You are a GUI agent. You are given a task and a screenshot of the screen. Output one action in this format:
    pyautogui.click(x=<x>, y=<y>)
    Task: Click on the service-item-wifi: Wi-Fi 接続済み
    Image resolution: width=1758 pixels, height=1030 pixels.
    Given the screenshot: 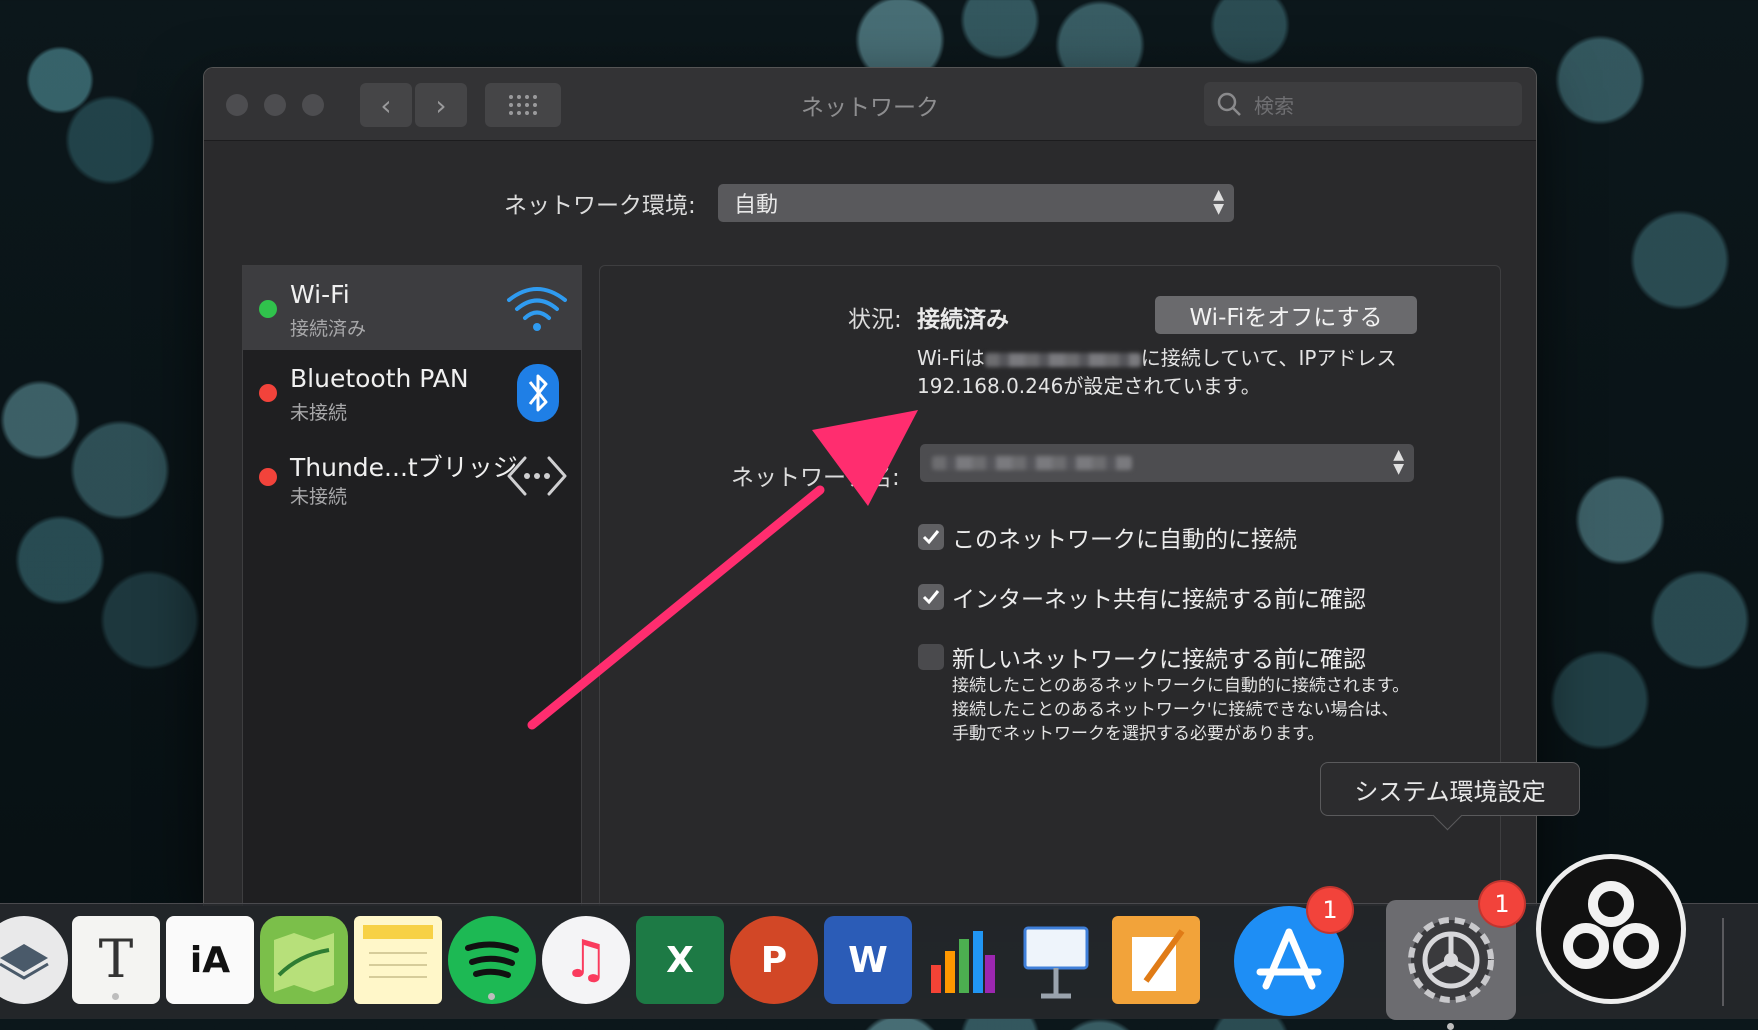 What is the action you would take?
    pyautogui.click(x=412, y=308)
    